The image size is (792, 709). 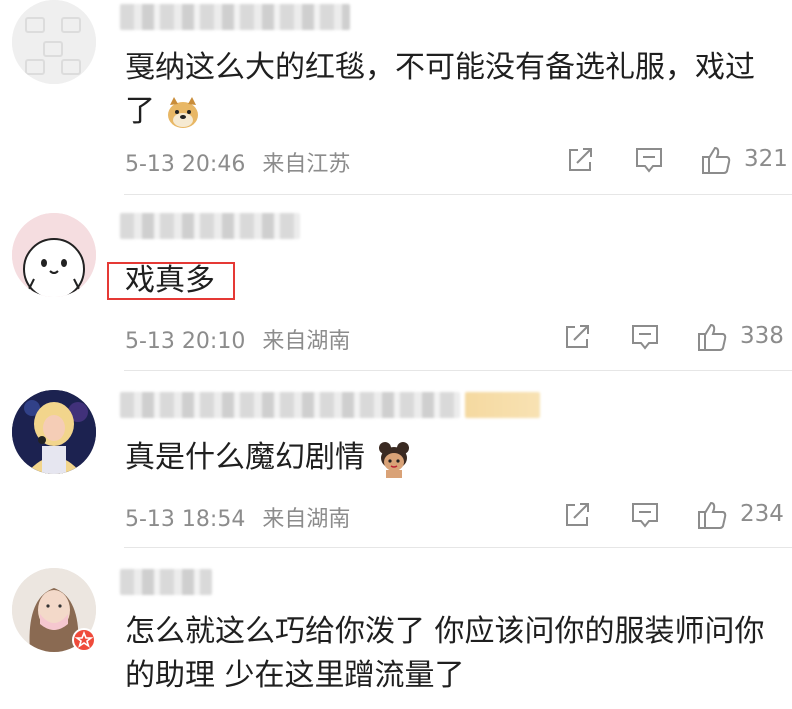 I want to click on doge-emoji, so click(x=183, y=113).